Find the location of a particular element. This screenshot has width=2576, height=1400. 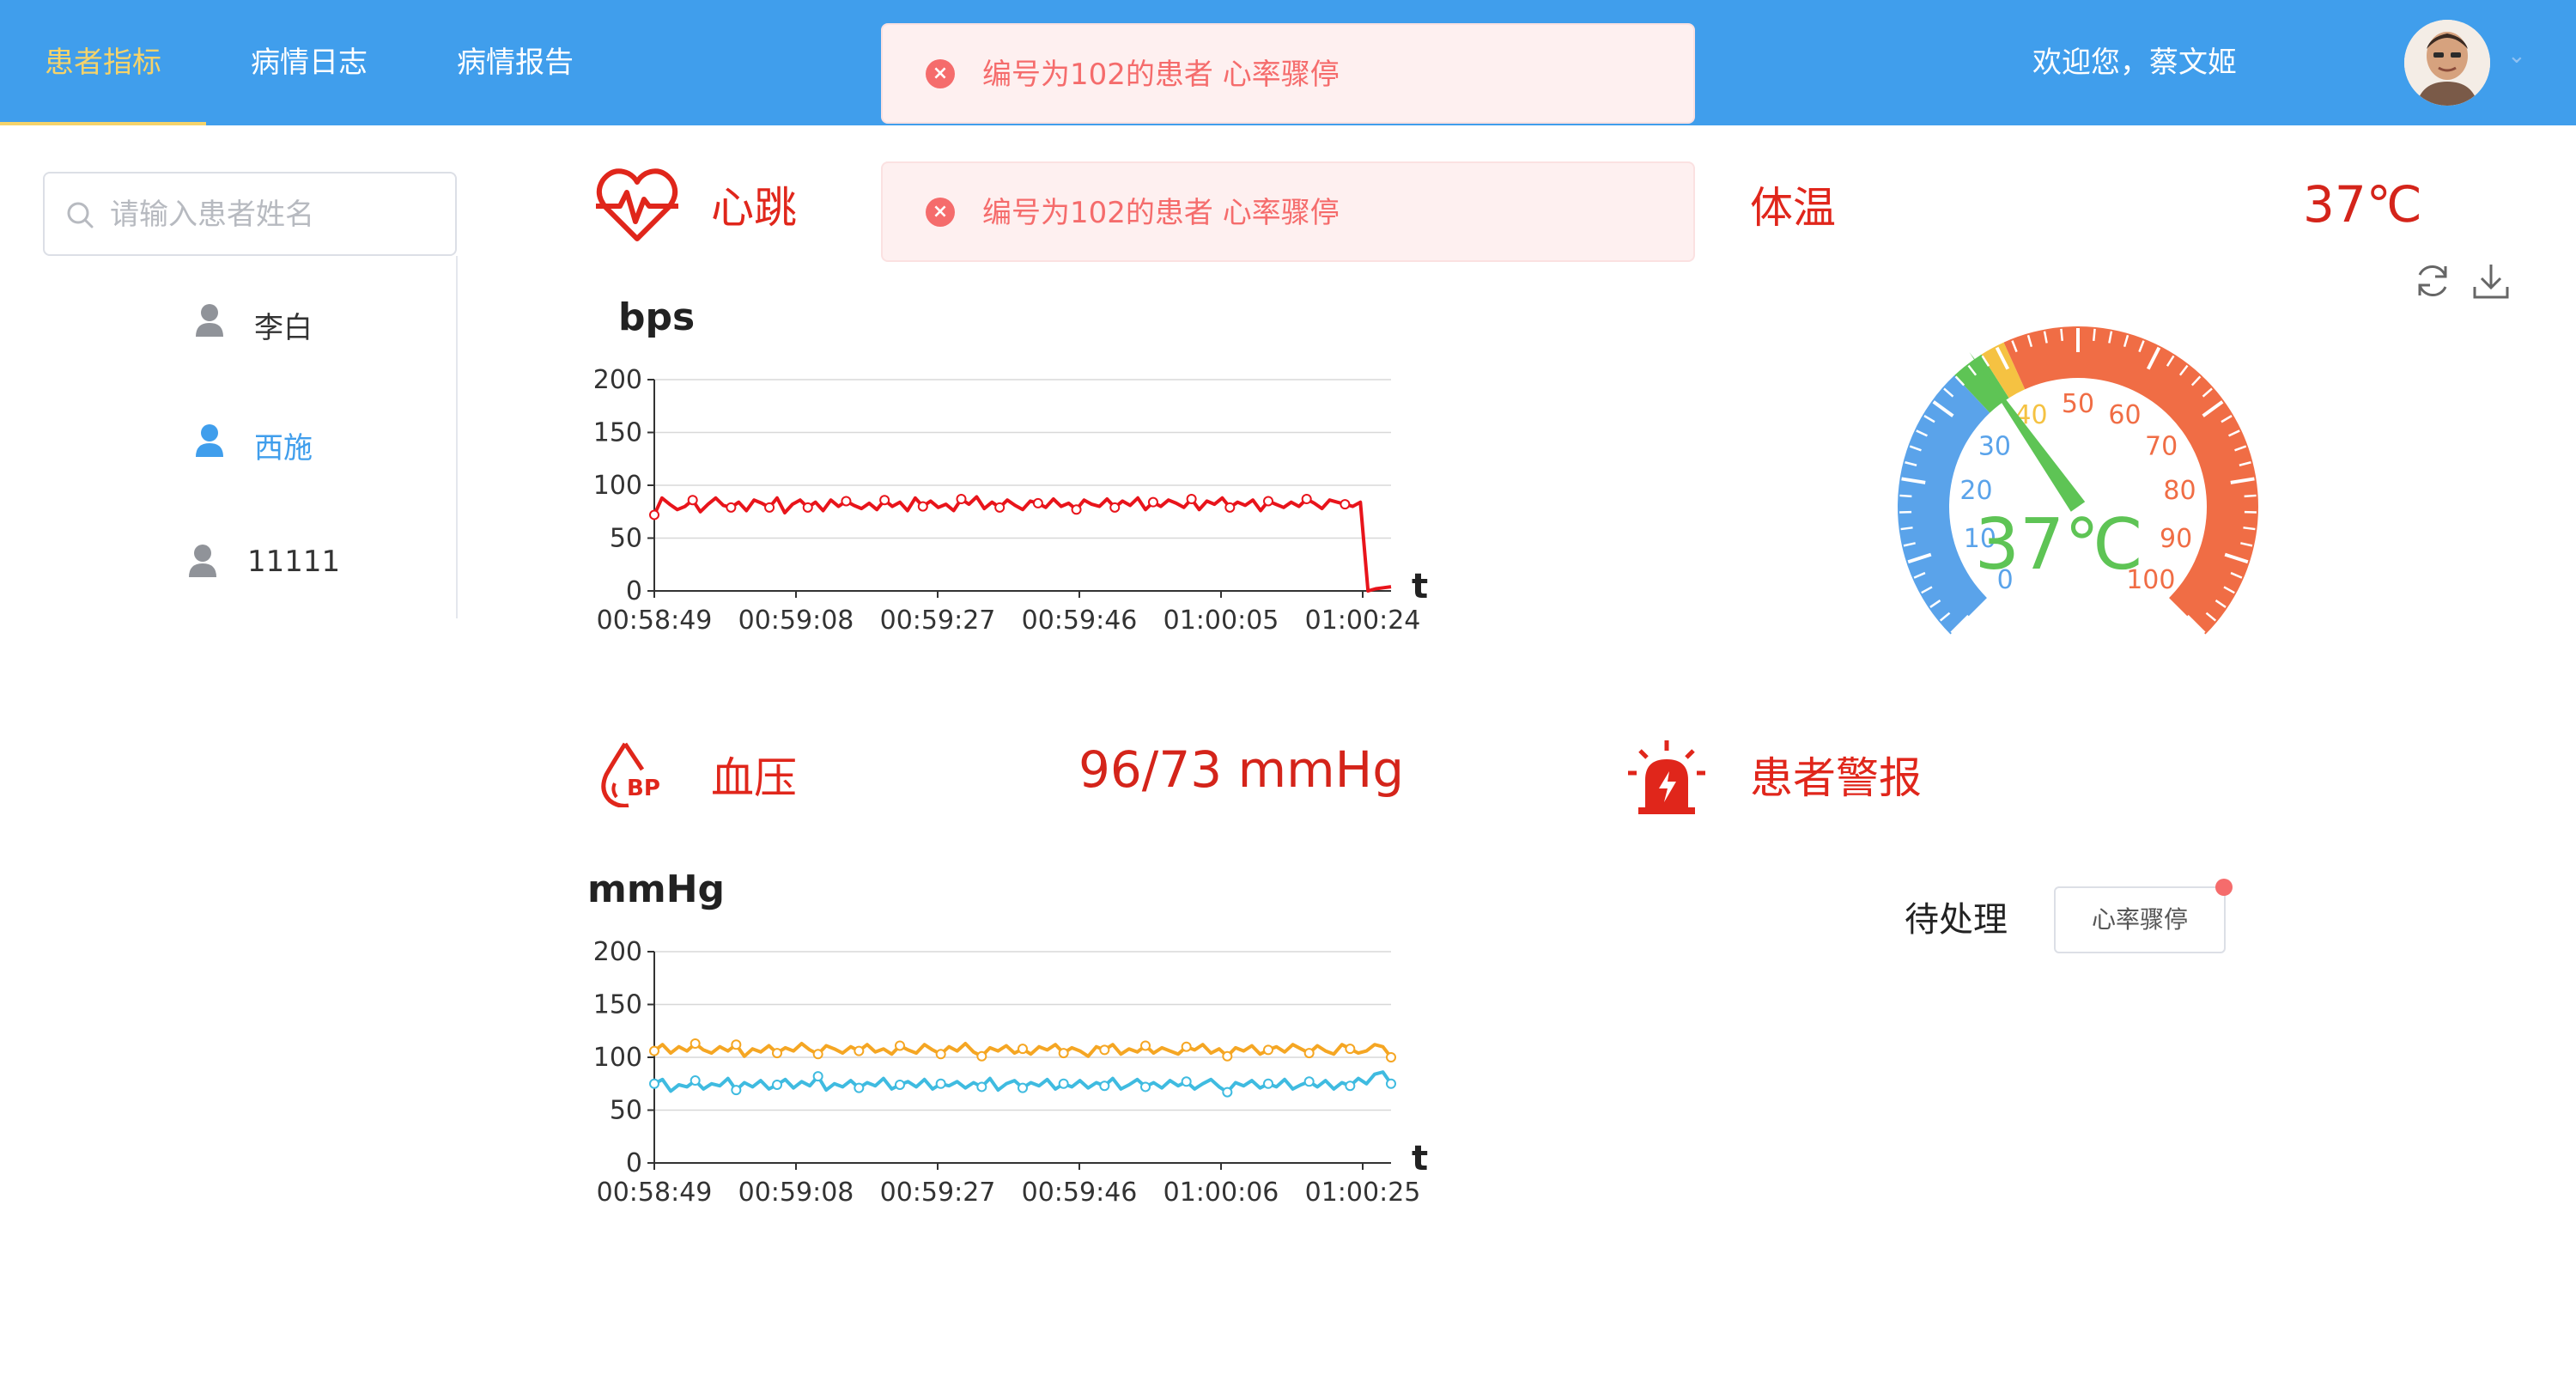

patient-search-box is located at coordinates (250, 214).